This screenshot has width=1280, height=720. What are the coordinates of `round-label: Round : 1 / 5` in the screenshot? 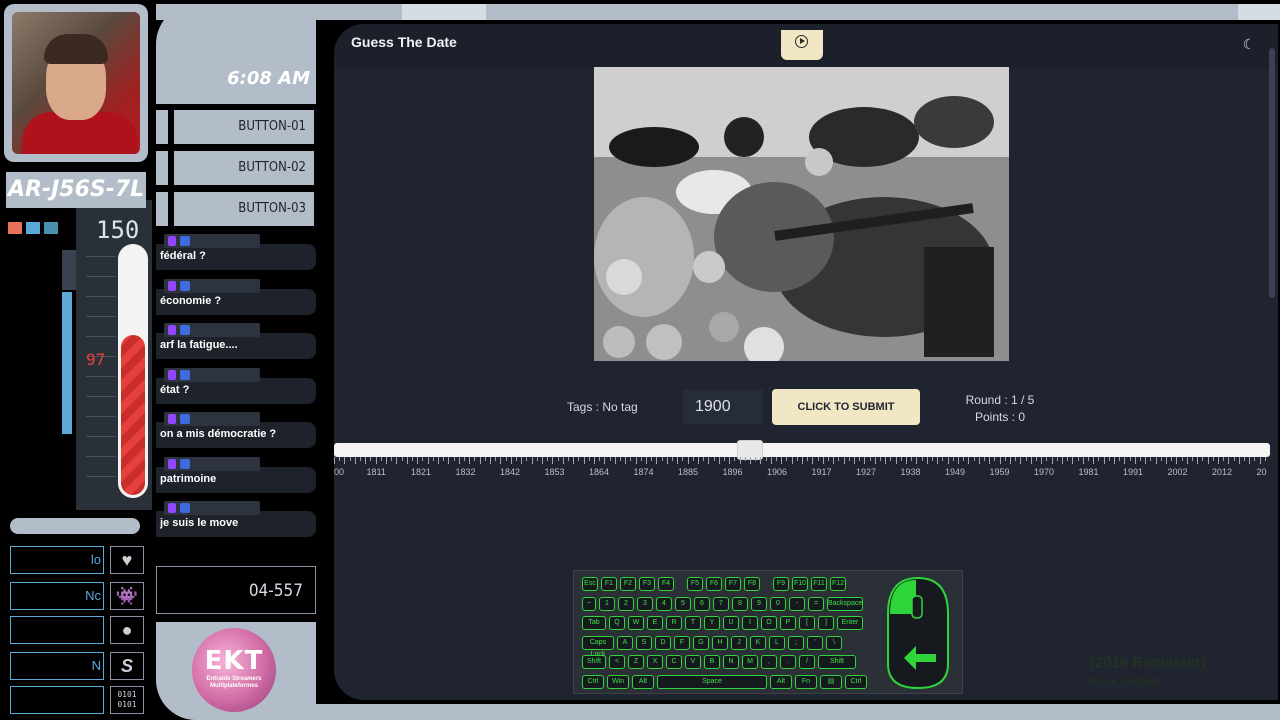 It's located at (1000, 400).